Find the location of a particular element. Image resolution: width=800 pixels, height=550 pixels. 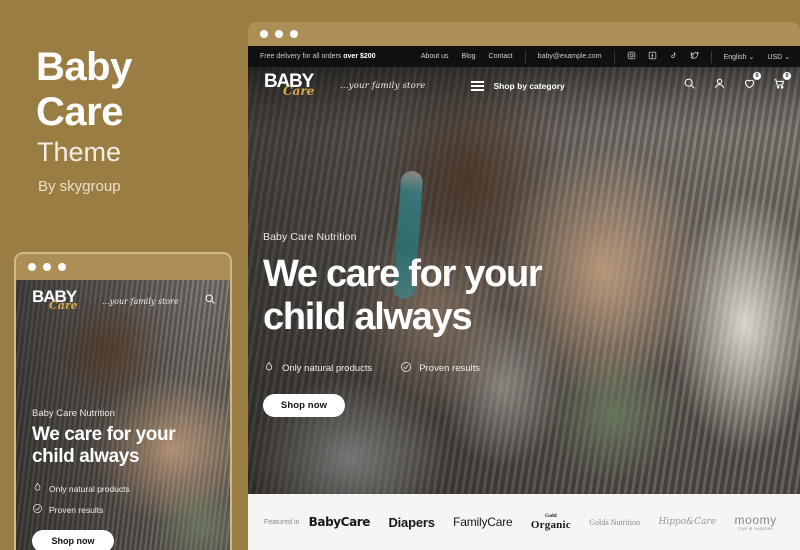

delivery-promo-prefix: Free delivery for all orders is located at coordinates (302, 56).